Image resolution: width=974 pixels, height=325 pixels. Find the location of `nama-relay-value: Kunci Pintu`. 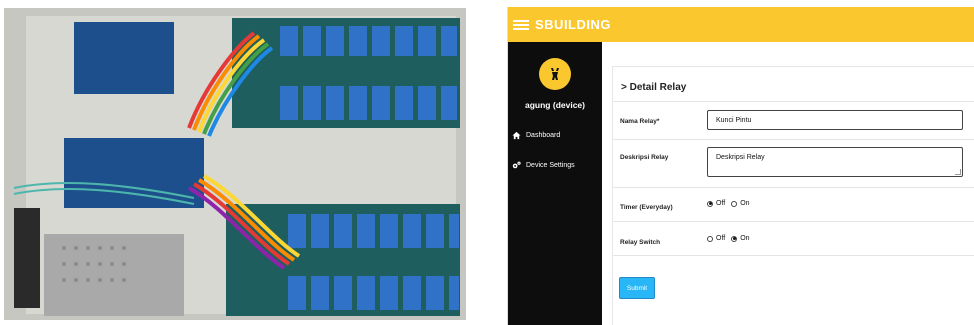

nama-relay-value: Kunci Pintu is located at coordinates (734, 120).